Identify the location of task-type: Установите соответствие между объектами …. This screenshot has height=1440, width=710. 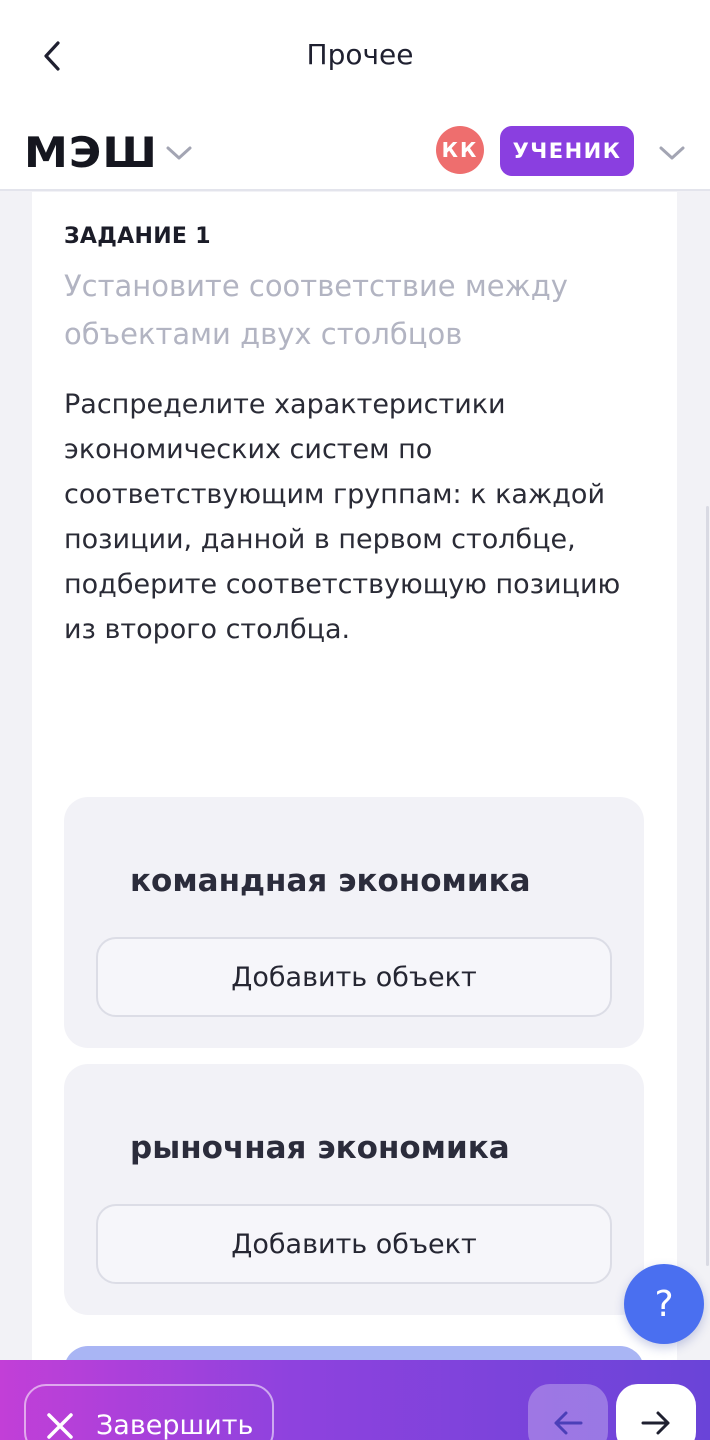
(316, 310).